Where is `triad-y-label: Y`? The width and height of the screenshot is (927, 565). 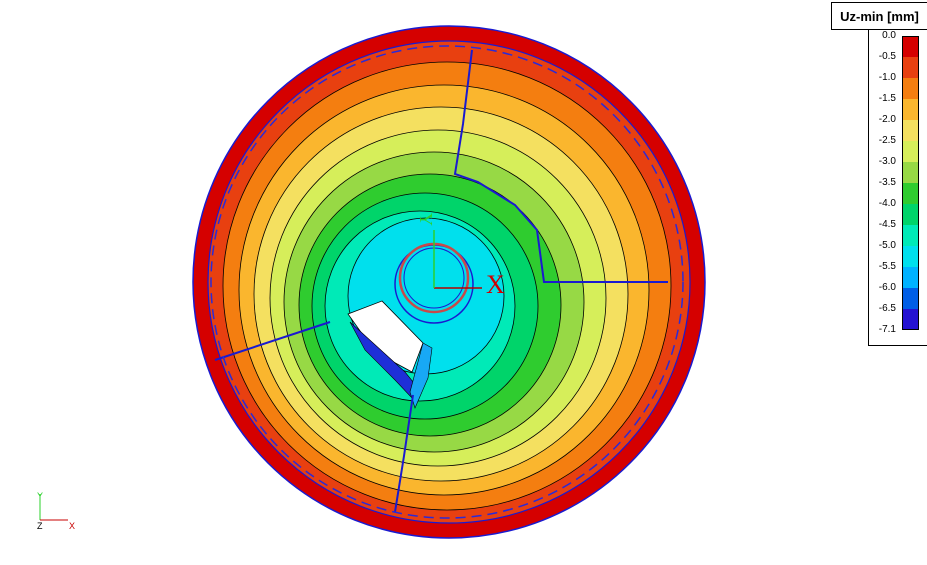
triad-y-label: Y is located at coordinates (40, 496).